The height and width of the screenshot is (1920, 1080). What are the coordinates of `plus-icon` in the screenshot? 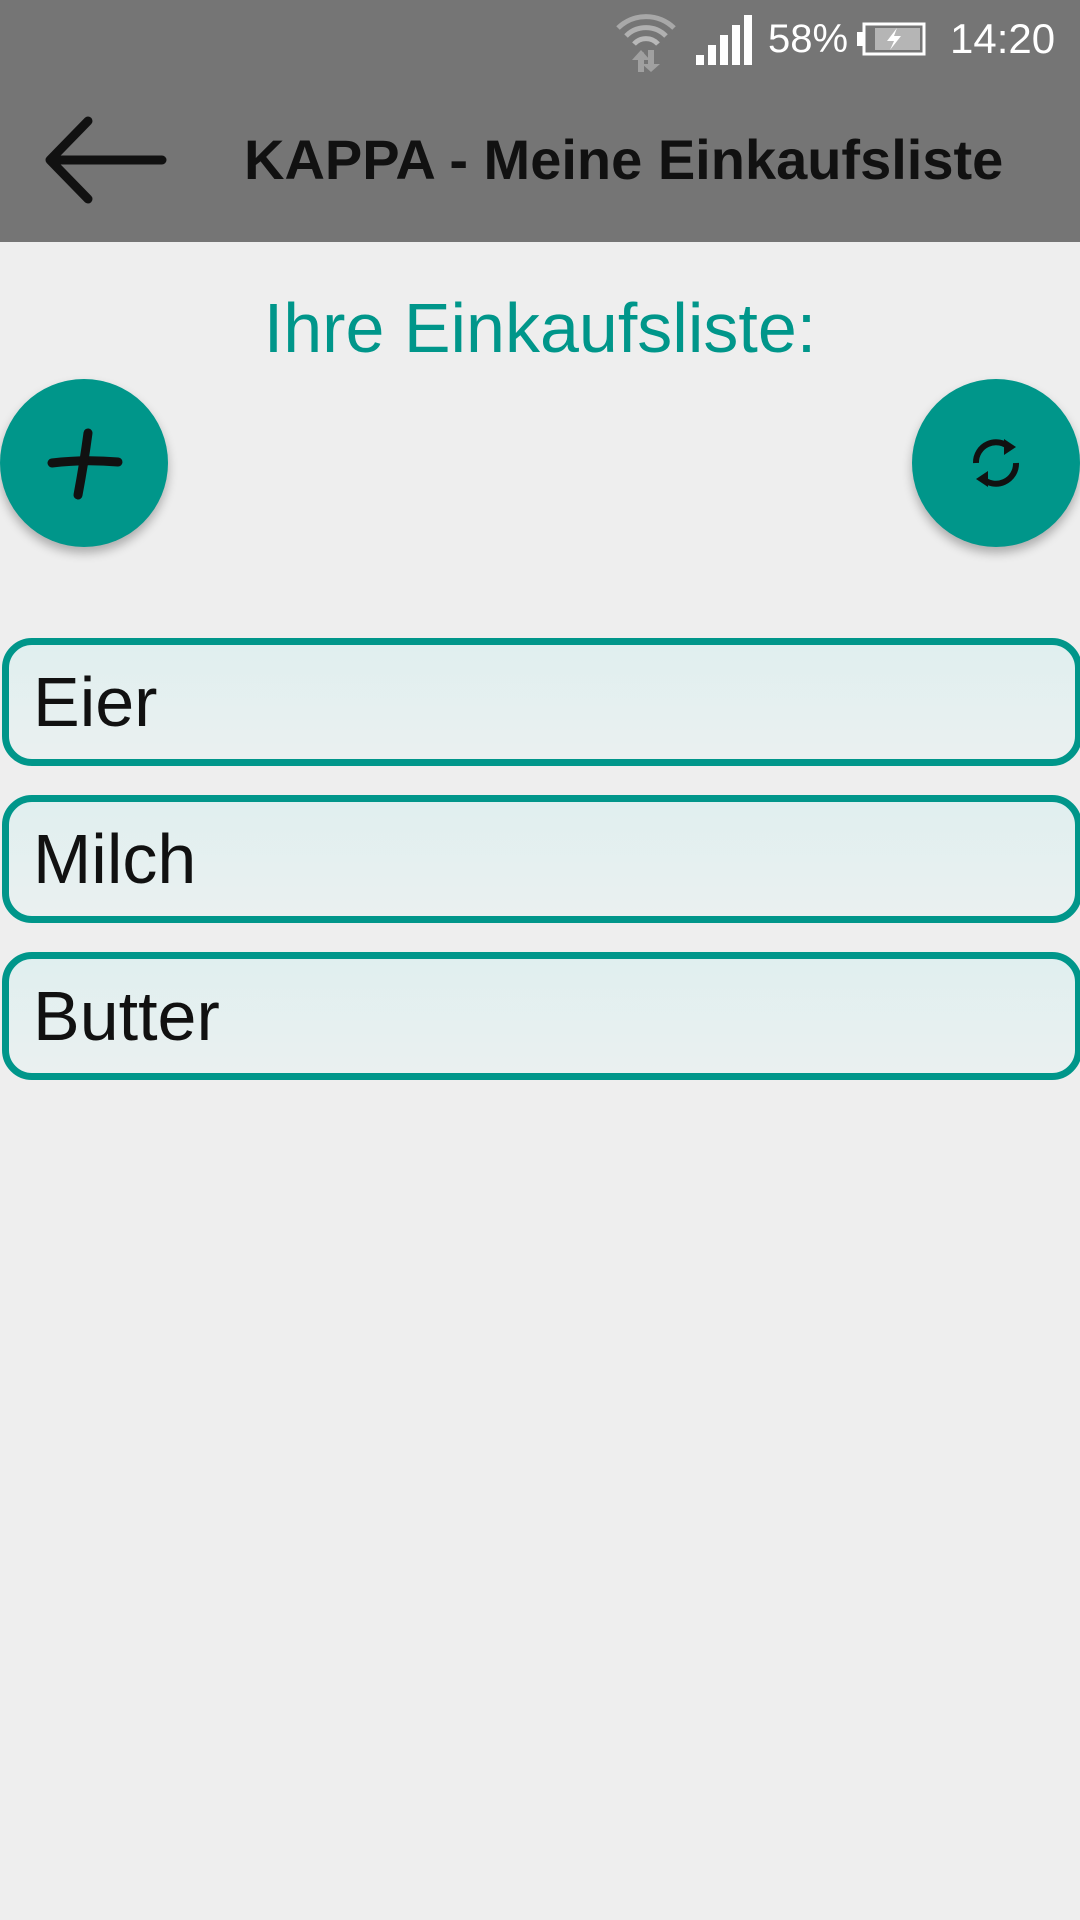 It's located at (85, 464).